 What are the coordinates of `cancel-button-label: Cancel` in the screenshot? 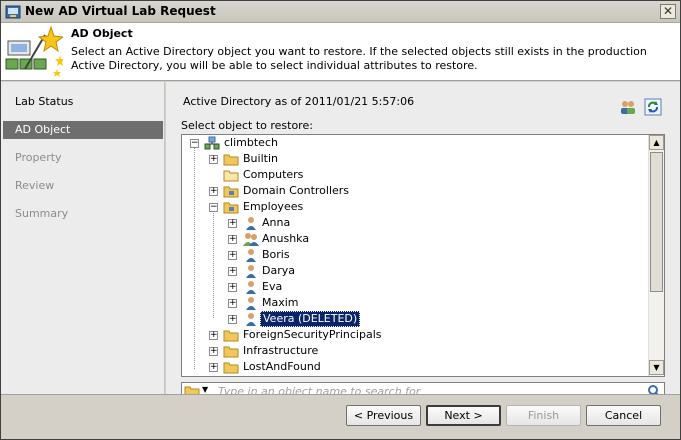 It's located at (623, 415).